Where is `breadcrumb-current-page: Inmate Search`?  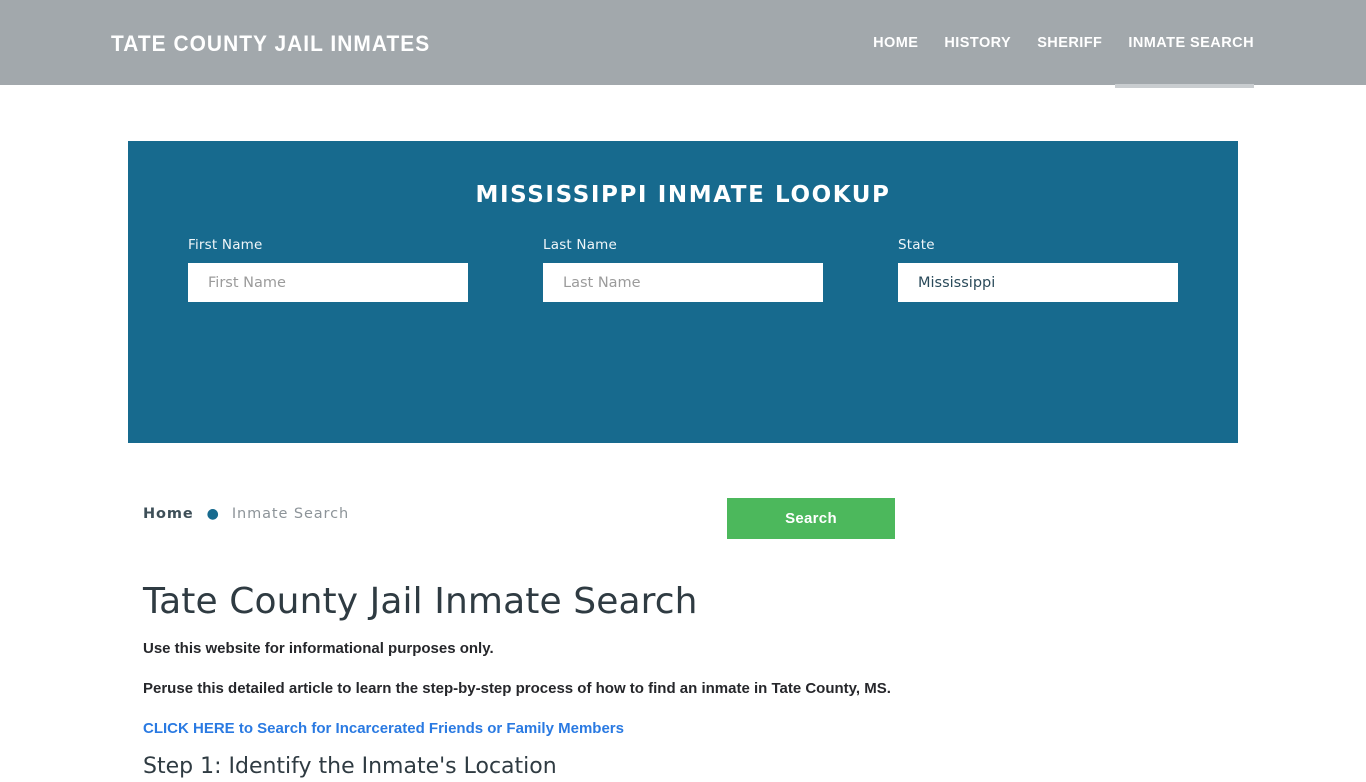
breadcrumb-current-page: Inmate Search is located at coordinates (290, 514).